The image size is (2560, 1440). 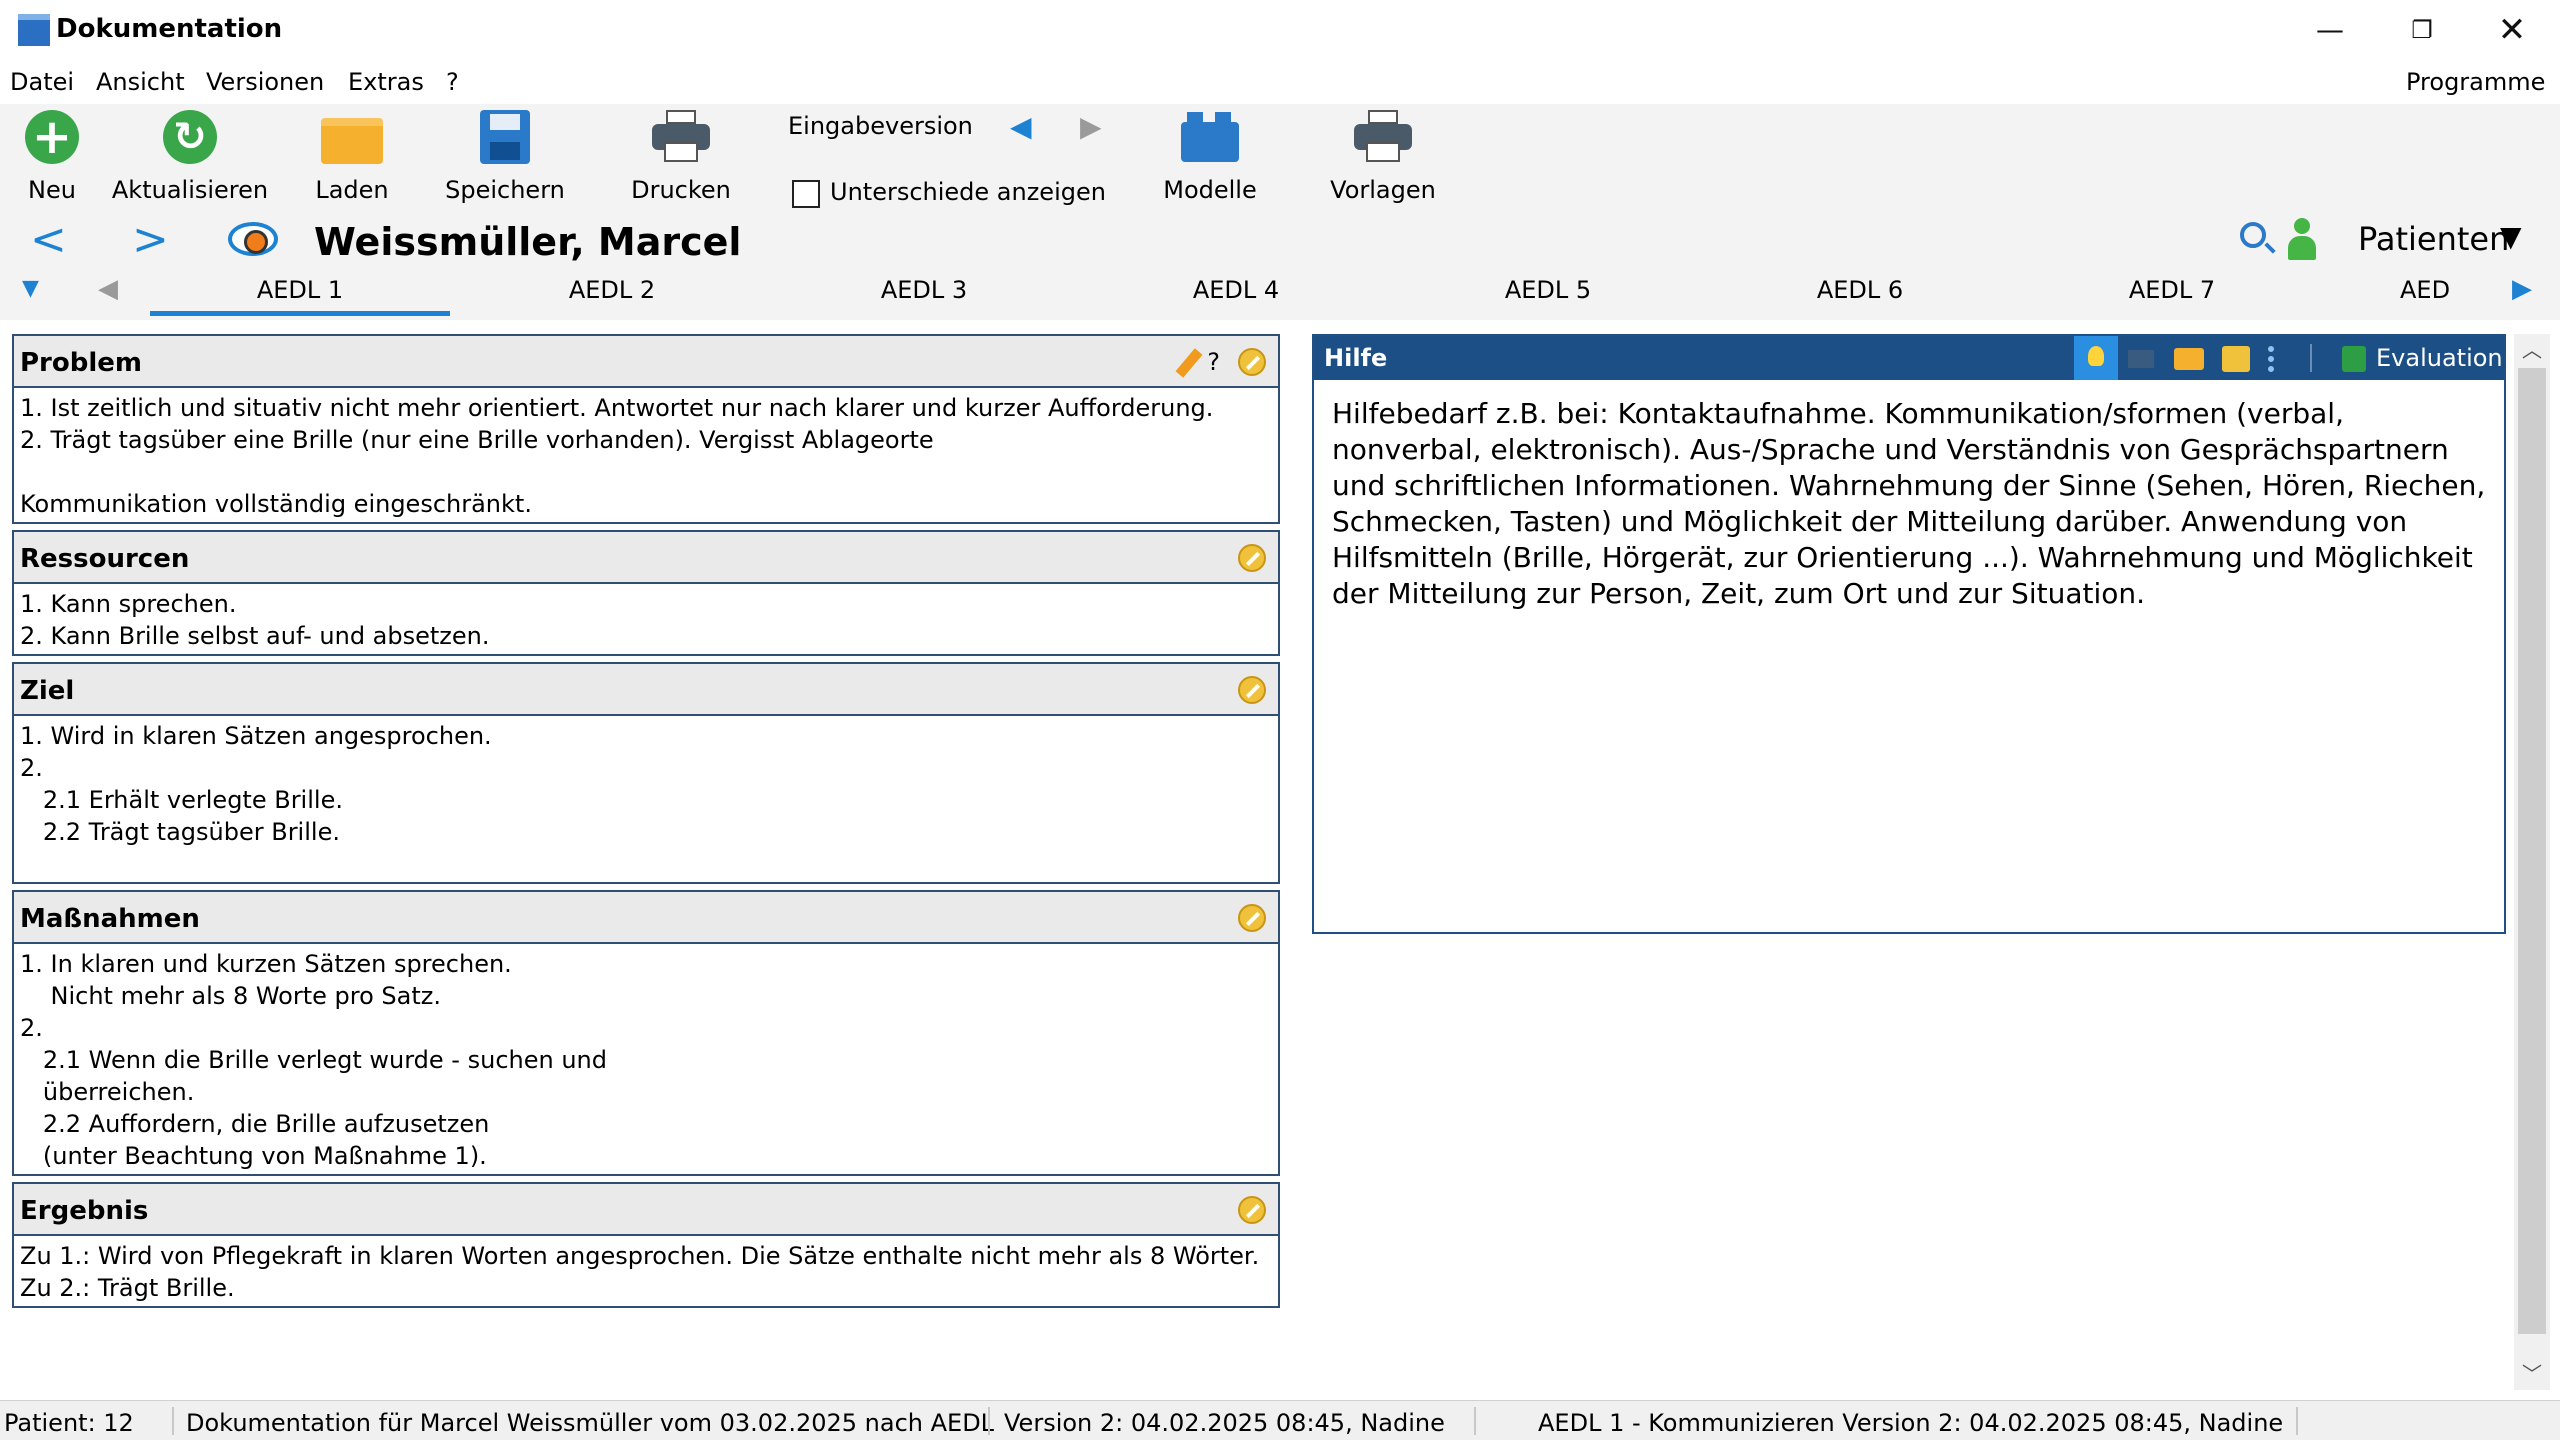 What do you see at coordinates (52, 137) in the screenshot?
I see `plus-circle-icon: +` at bounding box center [52, 137].